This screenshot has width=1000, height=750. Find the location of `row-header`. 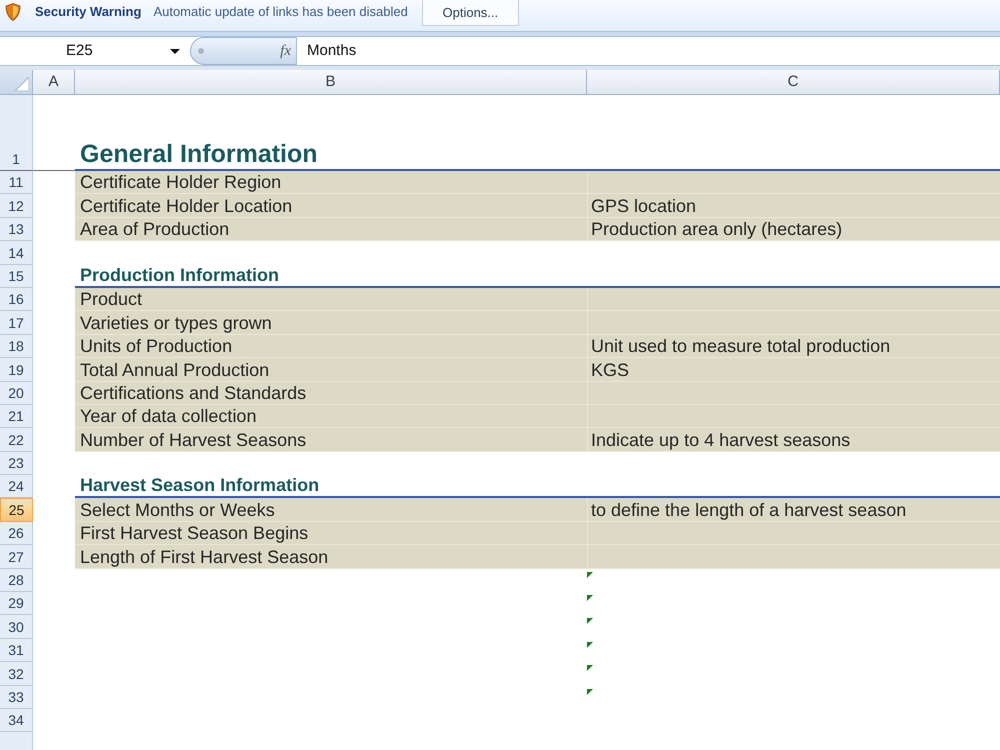

row-header is located at coordinates (16, 741).